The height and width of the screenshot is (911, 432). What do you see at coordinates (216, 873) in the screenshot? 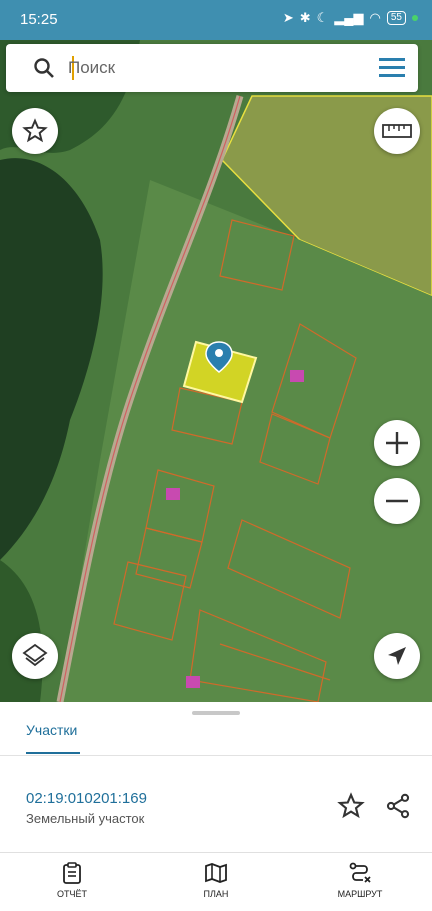
I see `map-icon` at bounding box center [216, 873].